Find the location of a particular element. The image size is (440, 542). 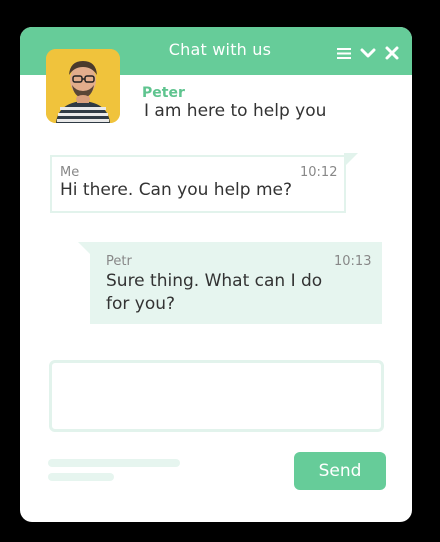

message-bubble-me: Me 10:12 Hi there. Can you help me? is located at coordinates (198, 184).